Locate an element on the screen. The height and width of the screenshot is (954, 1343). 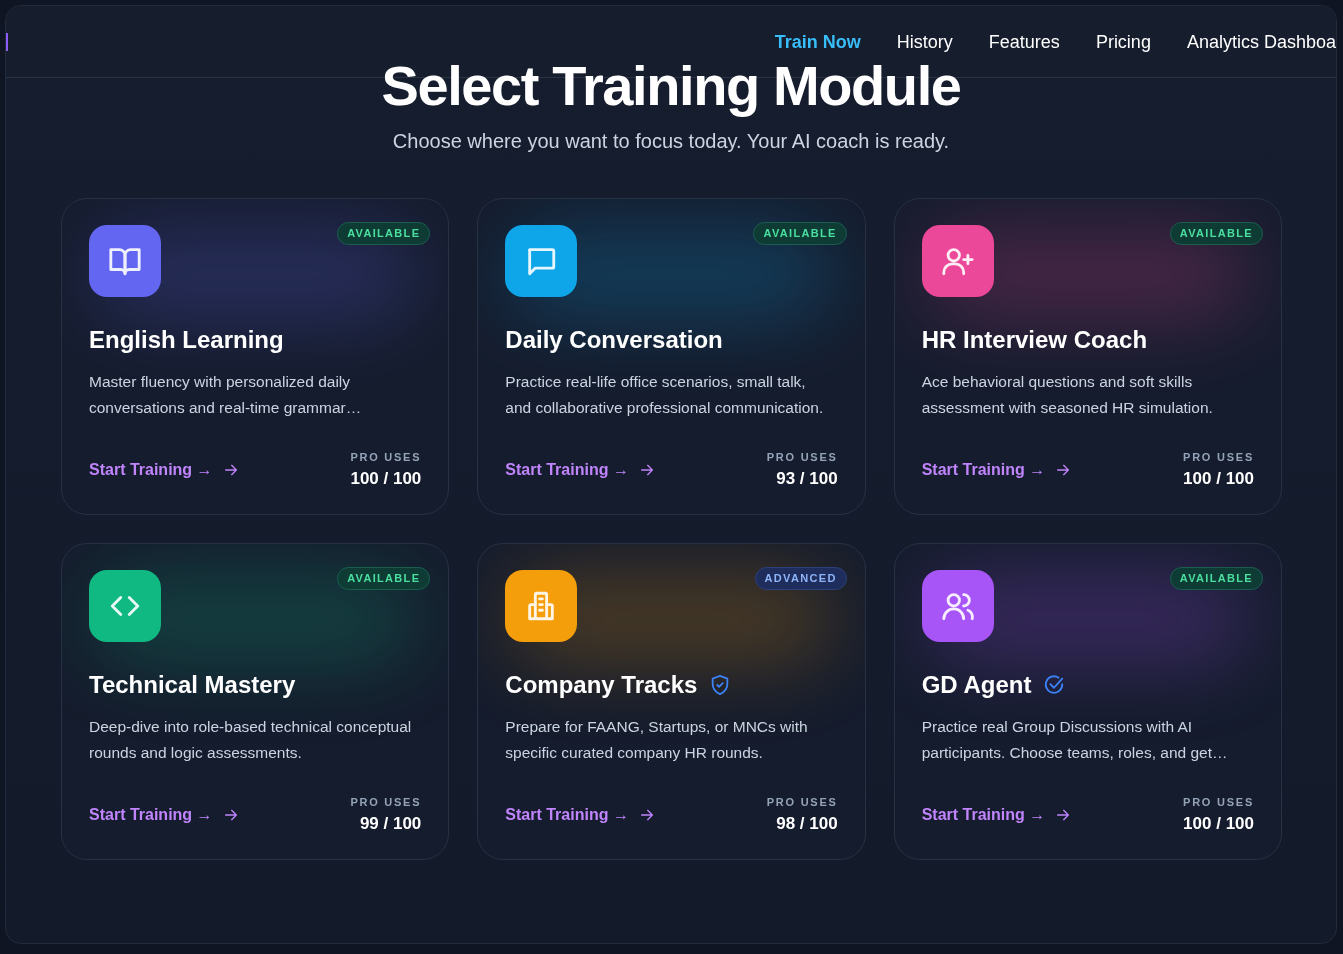
module-title: GD Agent is located at coordinates (976, 685).